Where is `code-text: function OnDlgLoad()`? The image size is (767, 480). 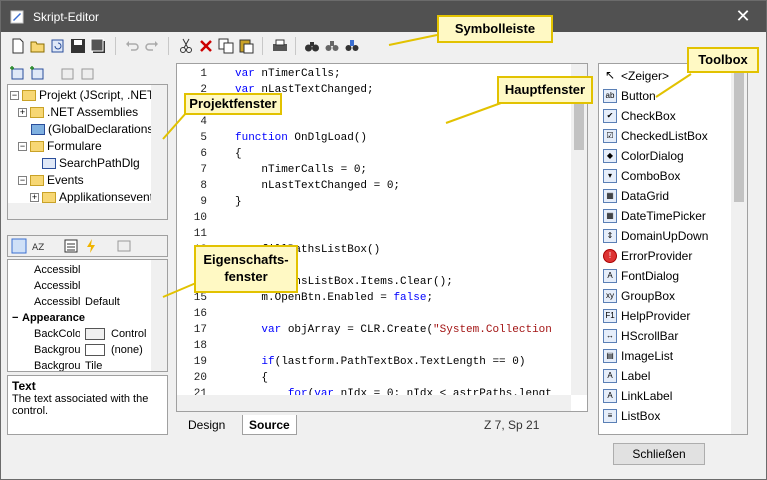
code-text: function OnDlgLoad() is located at coordinates (301, 138).